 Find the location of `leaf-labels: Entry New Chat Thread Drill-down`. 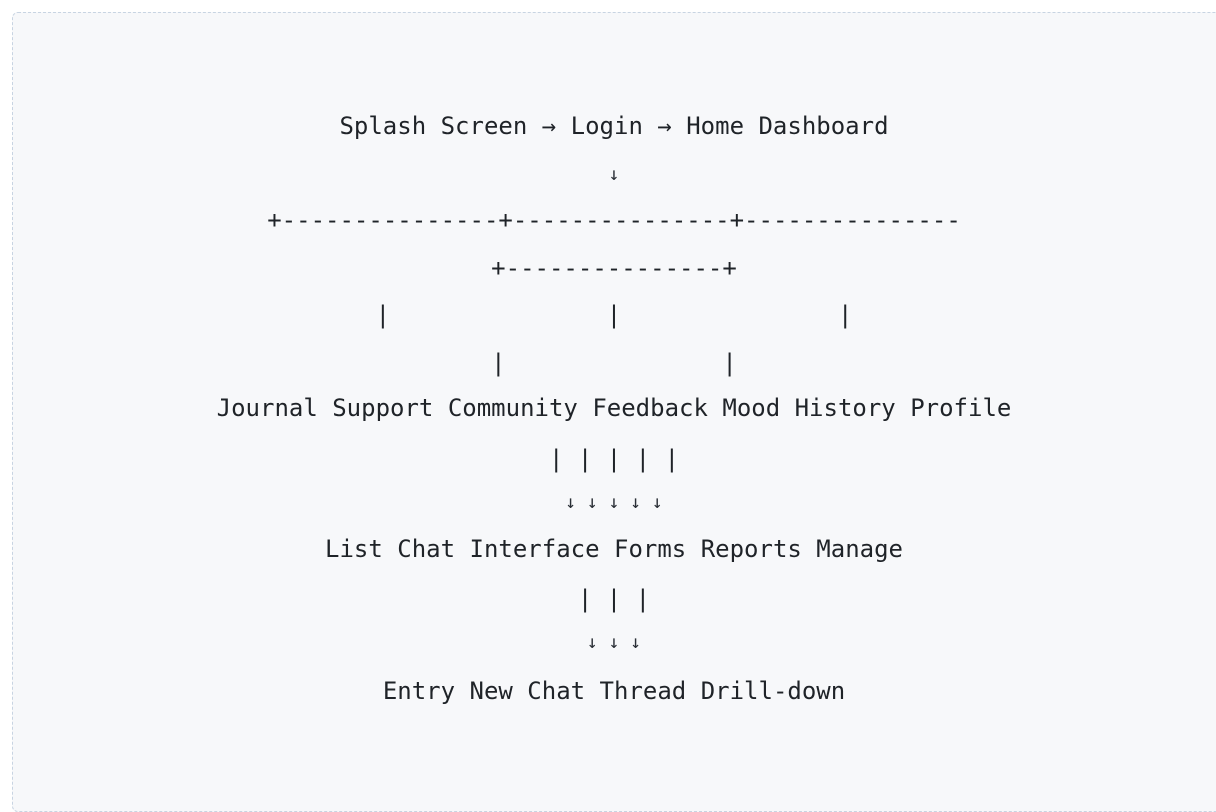

leaf-labels: Entry New Chat Thread Drill-down is located at coordinates (614, 691).